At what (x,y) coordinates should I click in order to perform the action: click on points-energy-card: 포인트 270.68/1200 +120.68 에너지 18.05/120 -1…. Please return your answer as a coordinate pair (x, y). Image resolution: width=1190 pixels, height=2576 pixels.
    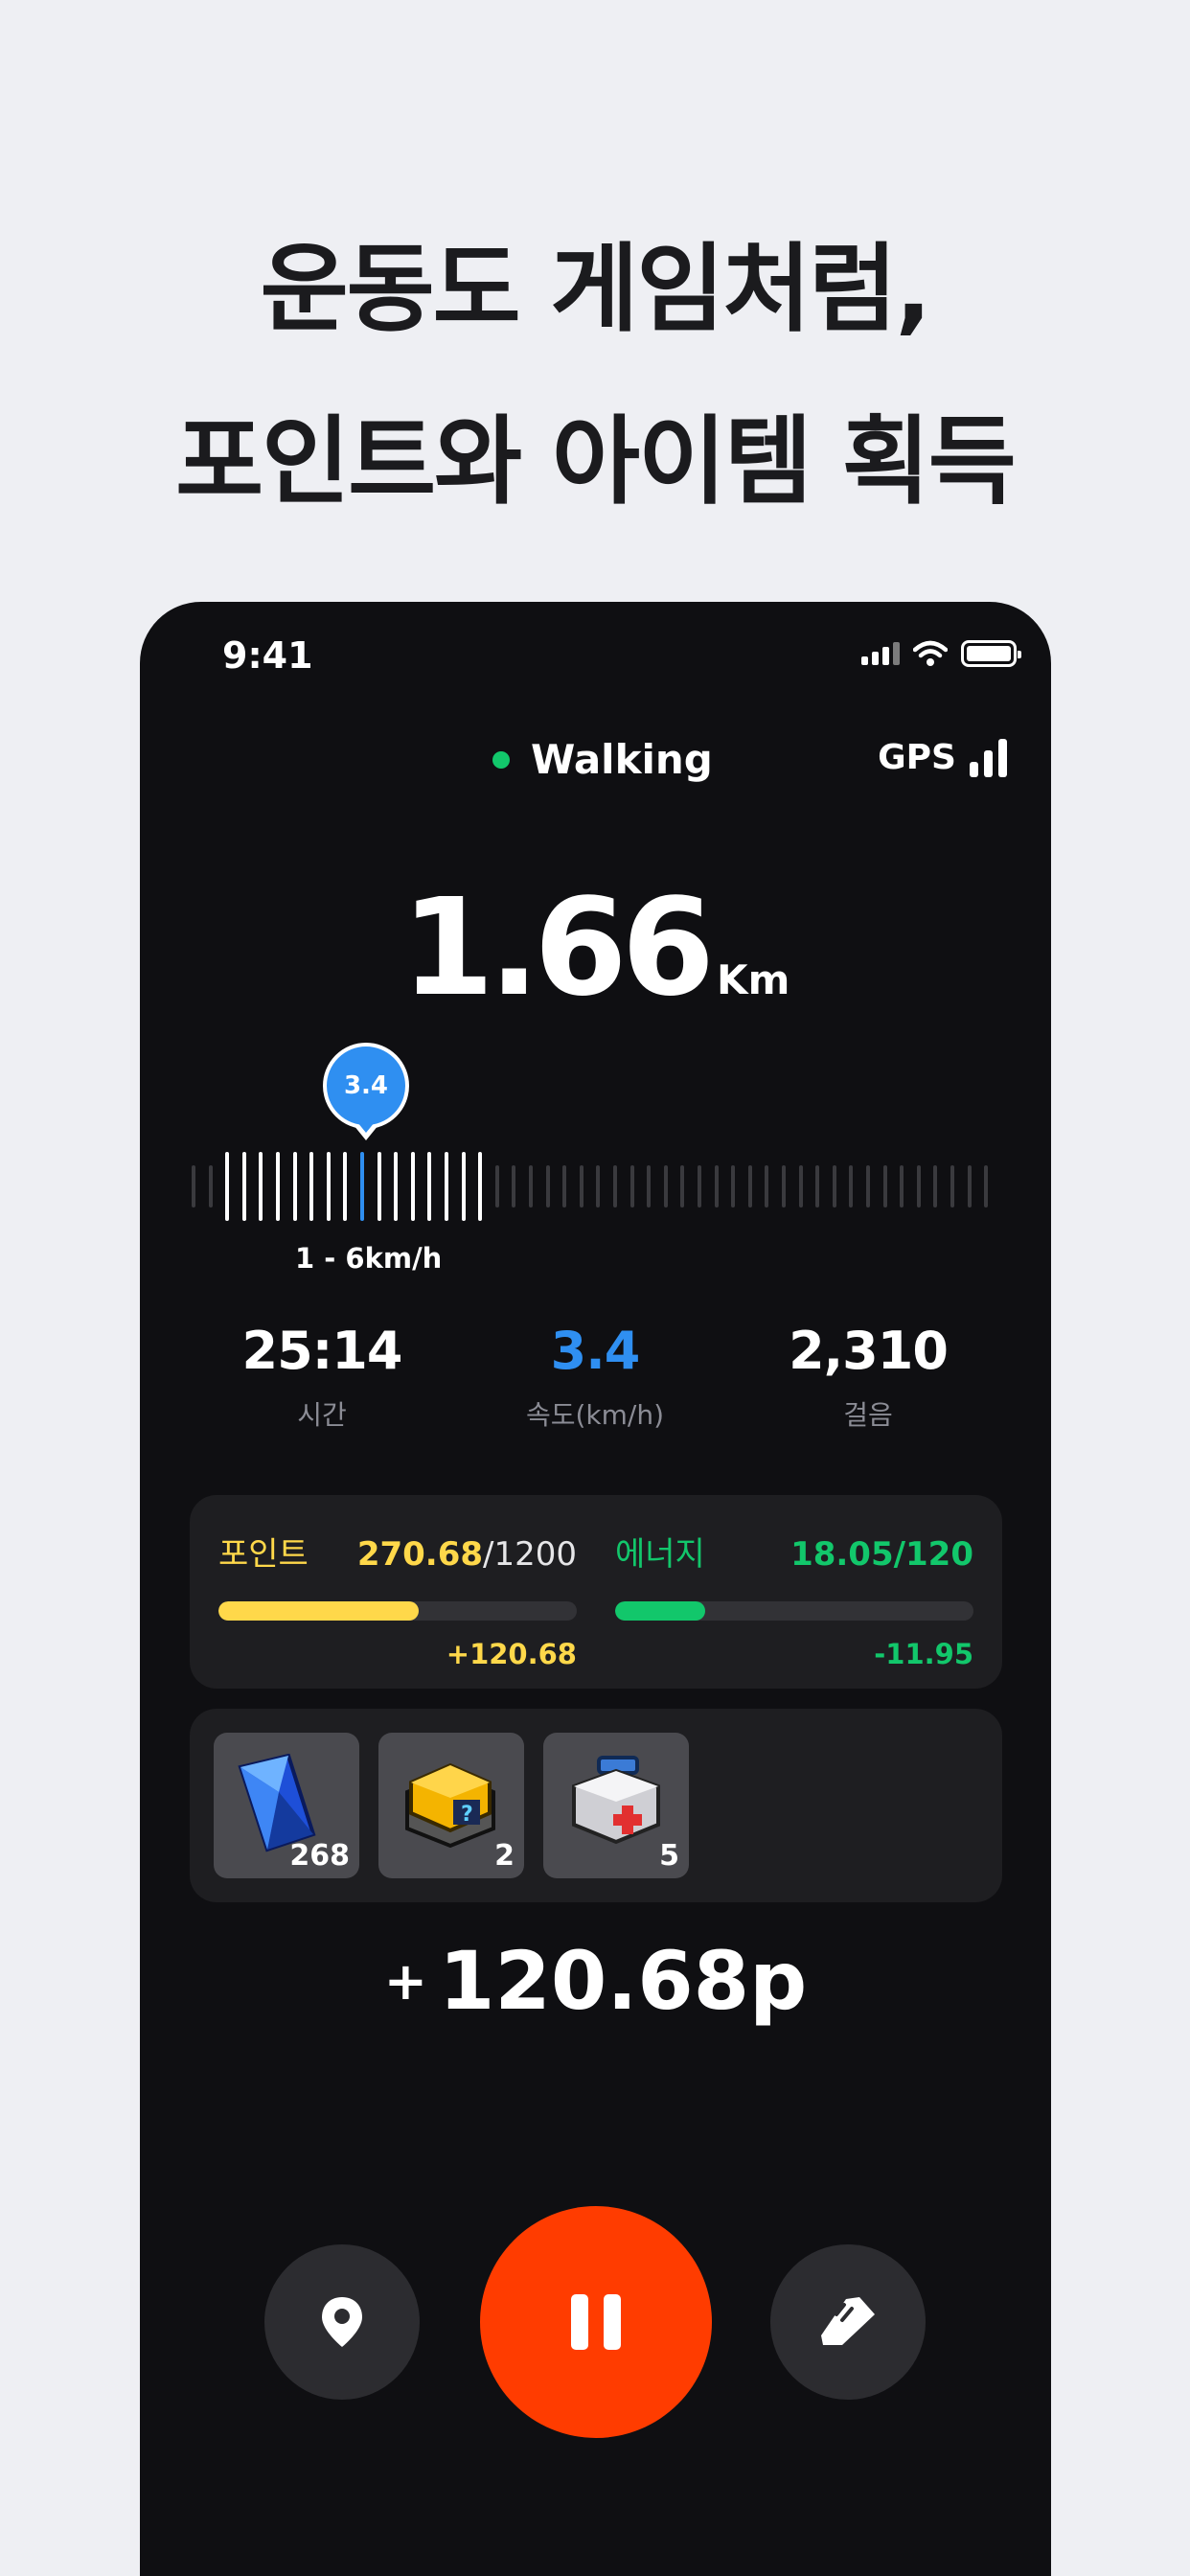
    Looking at the image, I should click on (596, 1592).